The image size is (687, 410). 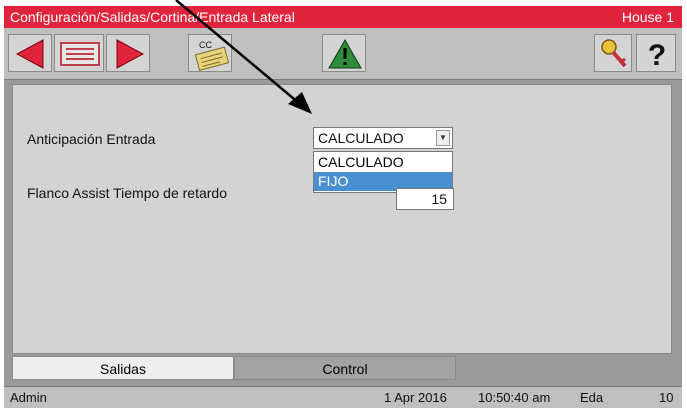 What do you see at coordinates (666, 397) in the screenshot?
I see `status-number: 10` at bounding box center [666, 397].